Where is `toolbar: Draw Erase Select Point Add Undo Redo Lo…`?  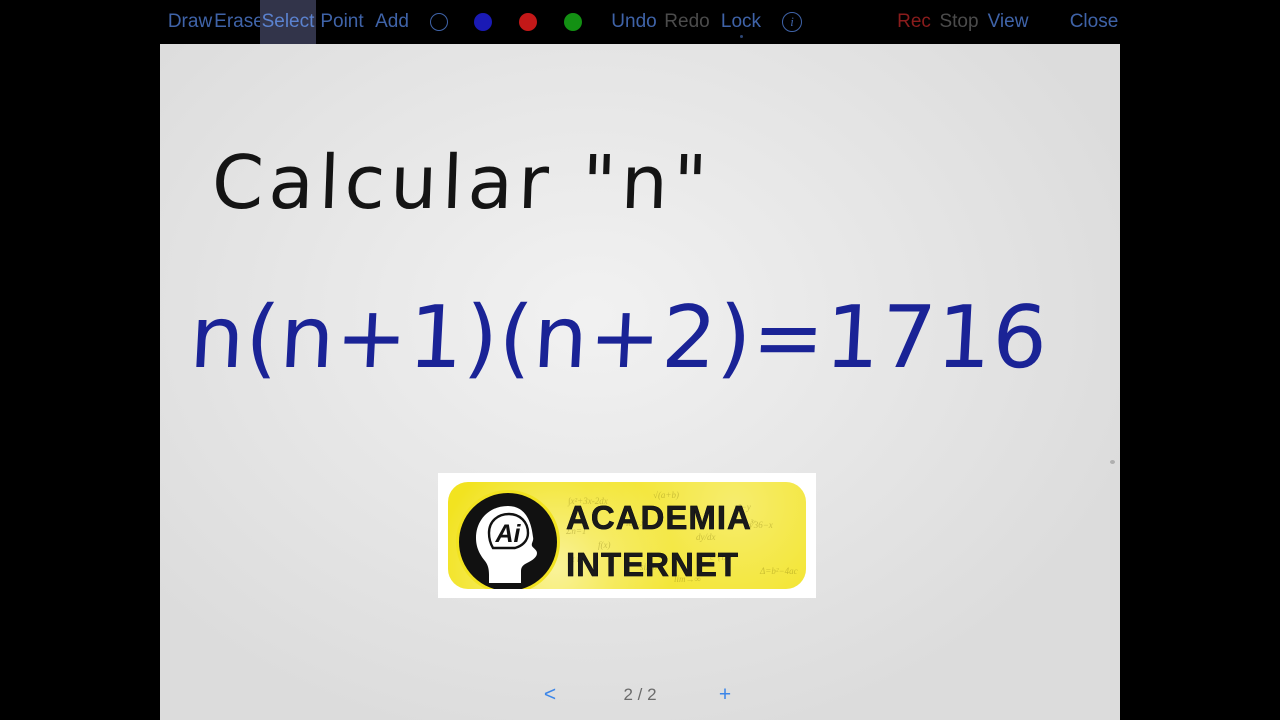 toolbar: Draw Erase Select Point Add Undo Redo Lo… is located at coordinates (640, 22).